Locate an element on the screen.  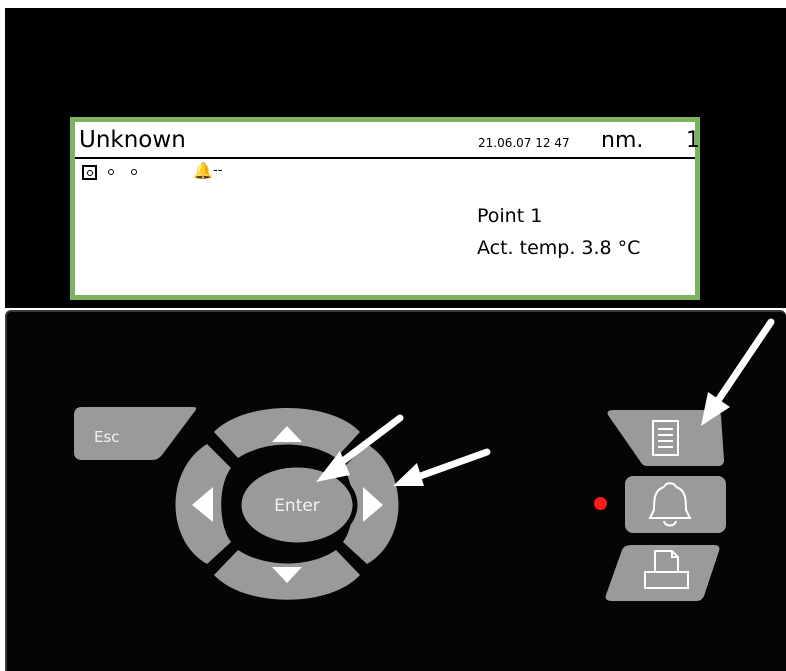
display-mode: nm. is located at coordinates (622, 140).